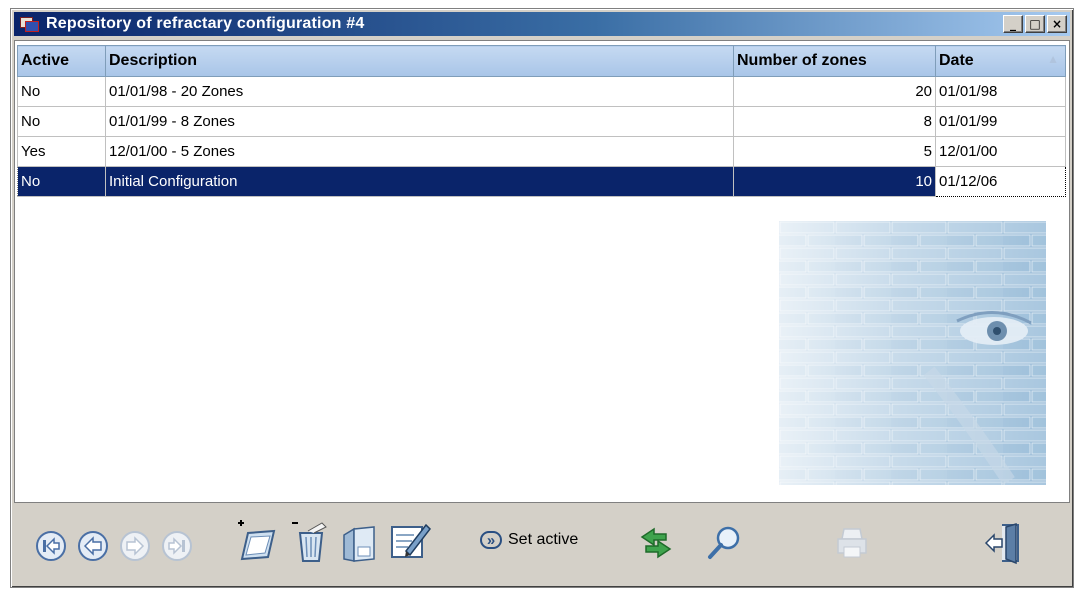 This screenshot has height=594, width=1082. I want to click on open-configuration-button, so click(360, 541).